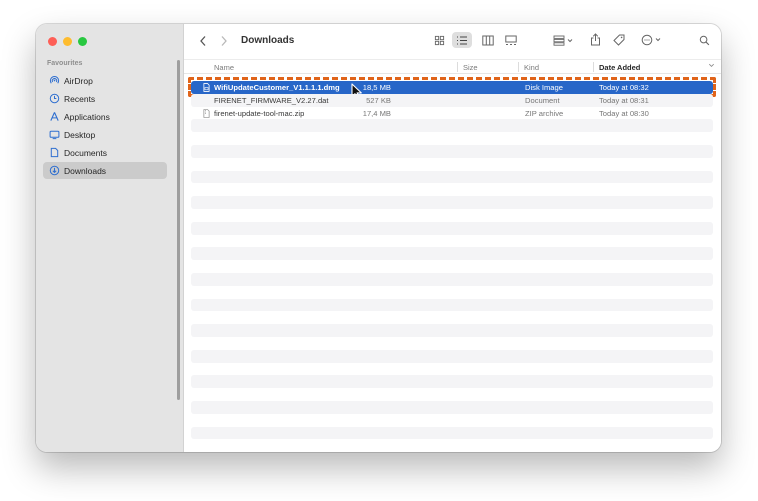 The width and height of the screenshot is (758, 501). I want to click on sidebar-item-documents: Documents, so click(105, 152).